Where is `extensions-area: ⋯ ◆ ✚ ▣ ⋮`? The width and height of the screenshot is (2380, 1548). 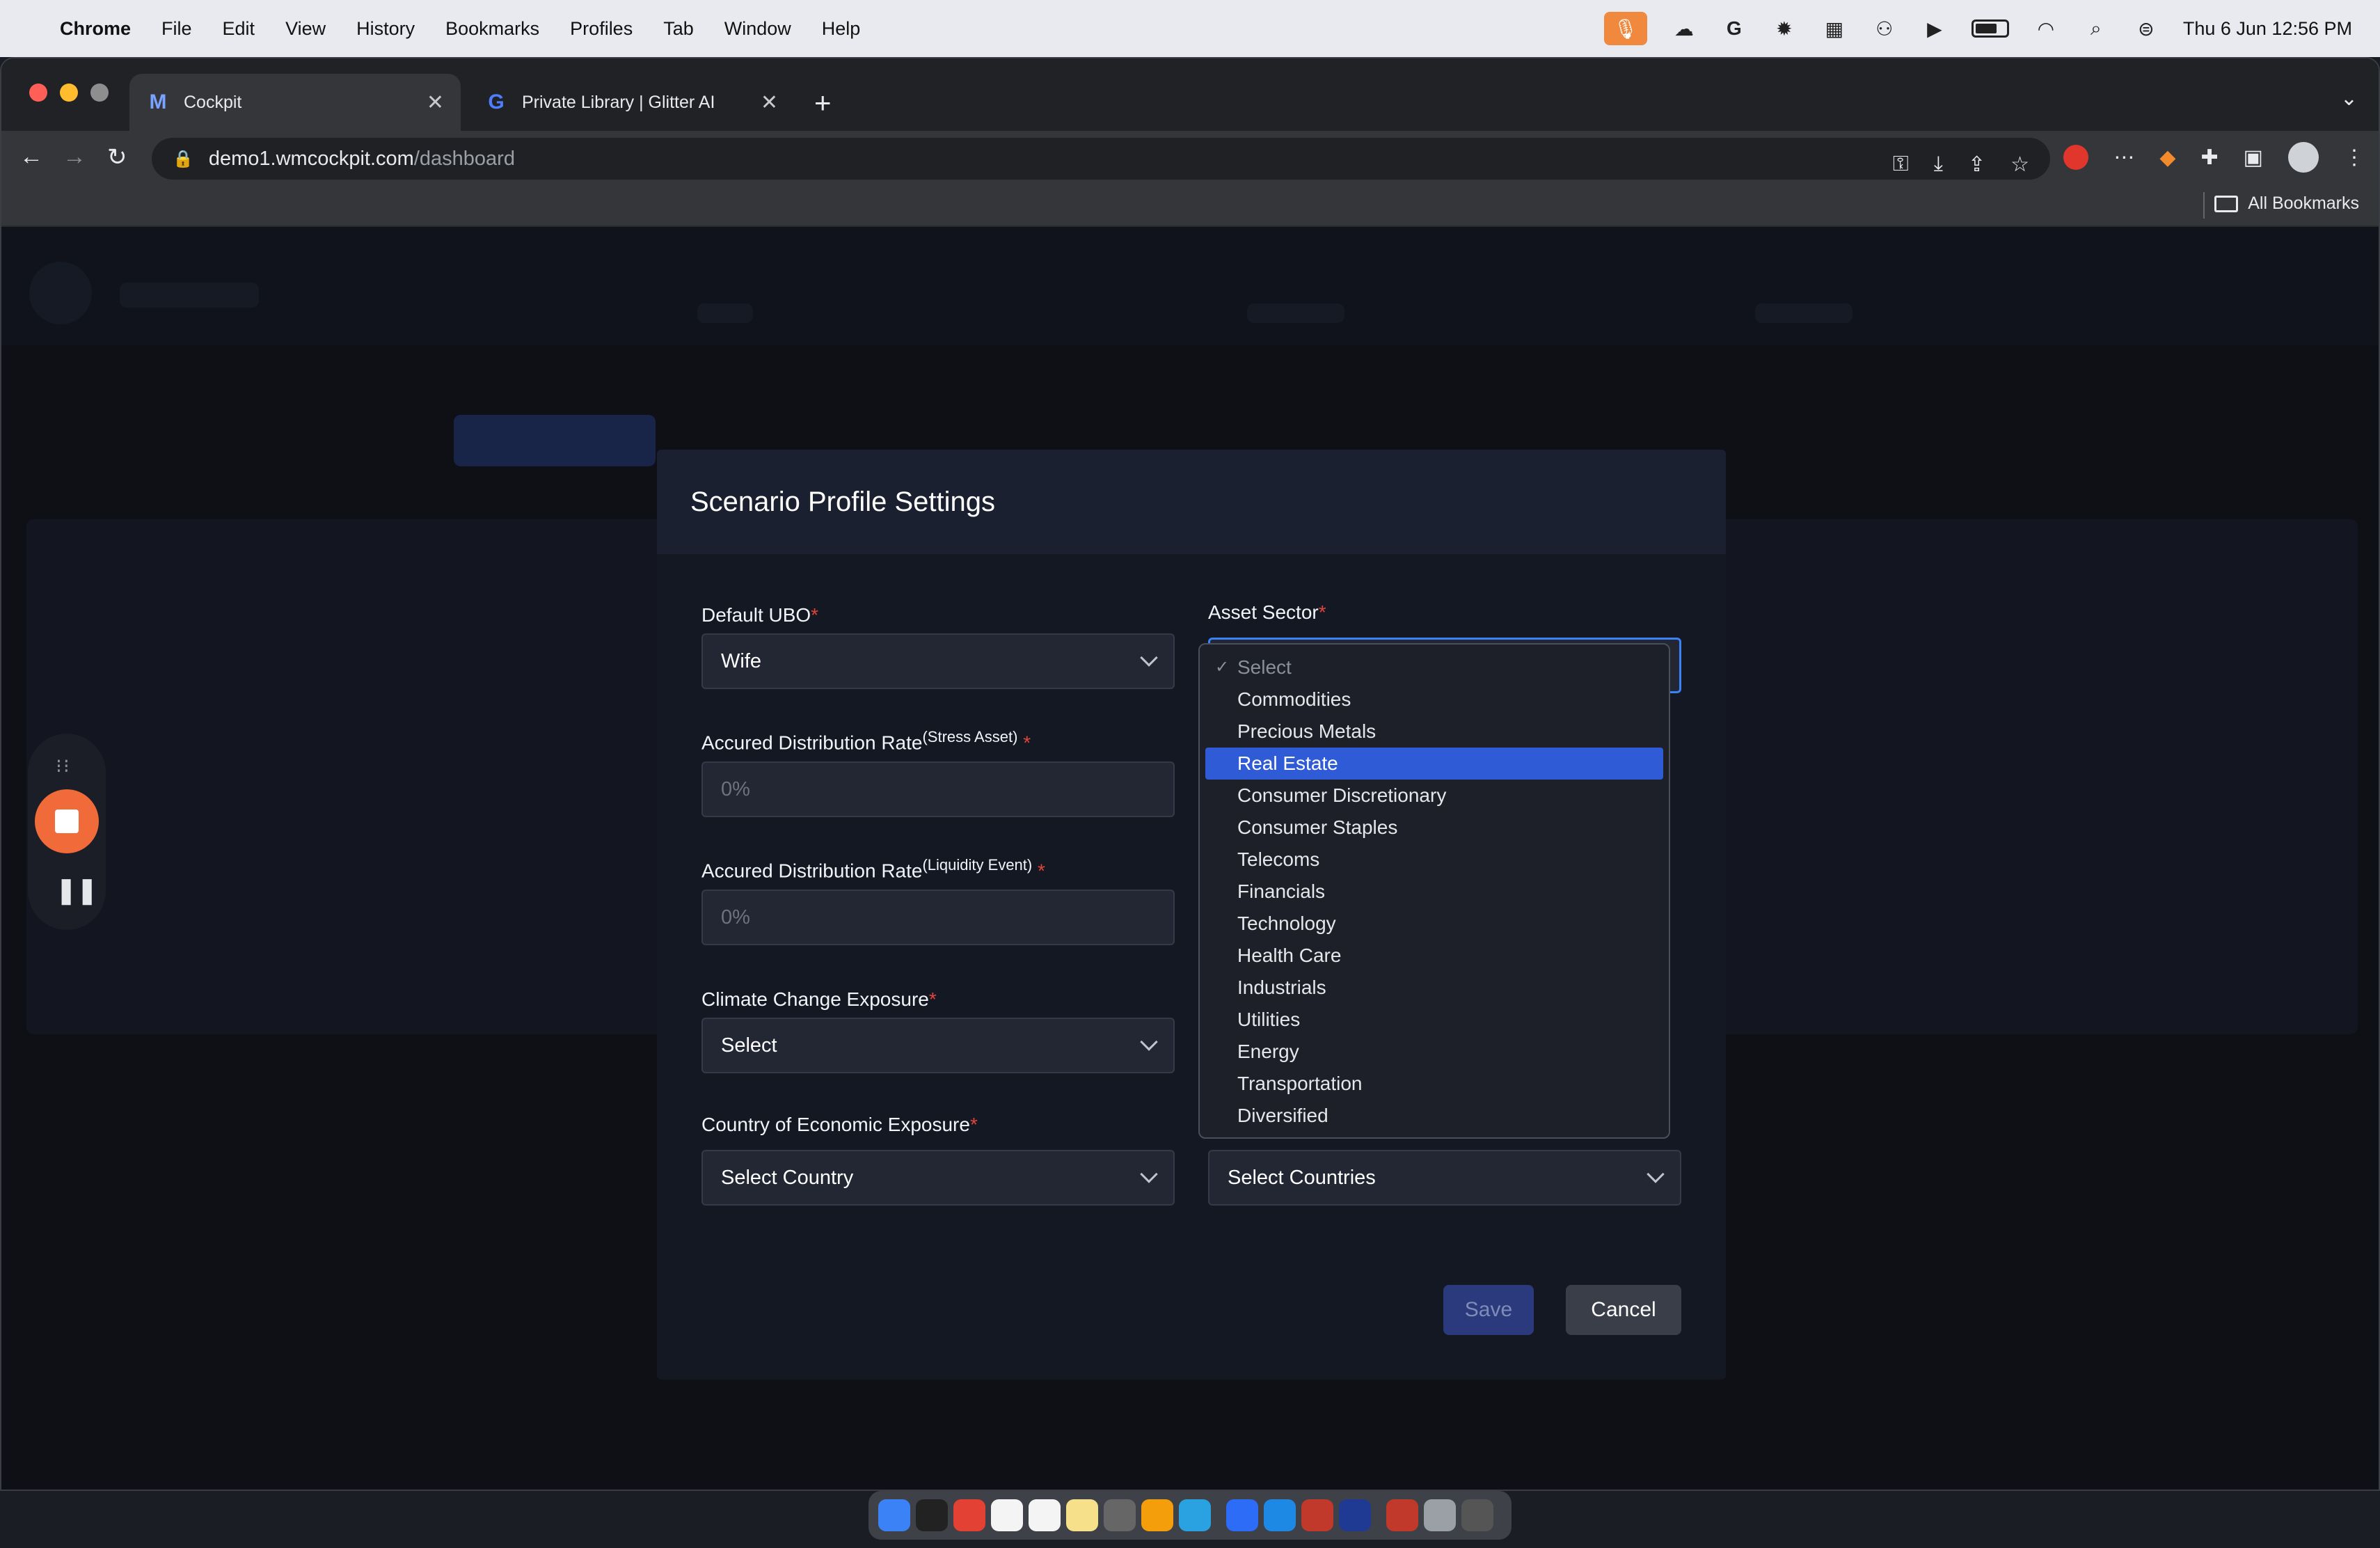 extensions-area: ⋯ ◆ ✚ ▣ ⋮ is located at coordinates (2214, 157).